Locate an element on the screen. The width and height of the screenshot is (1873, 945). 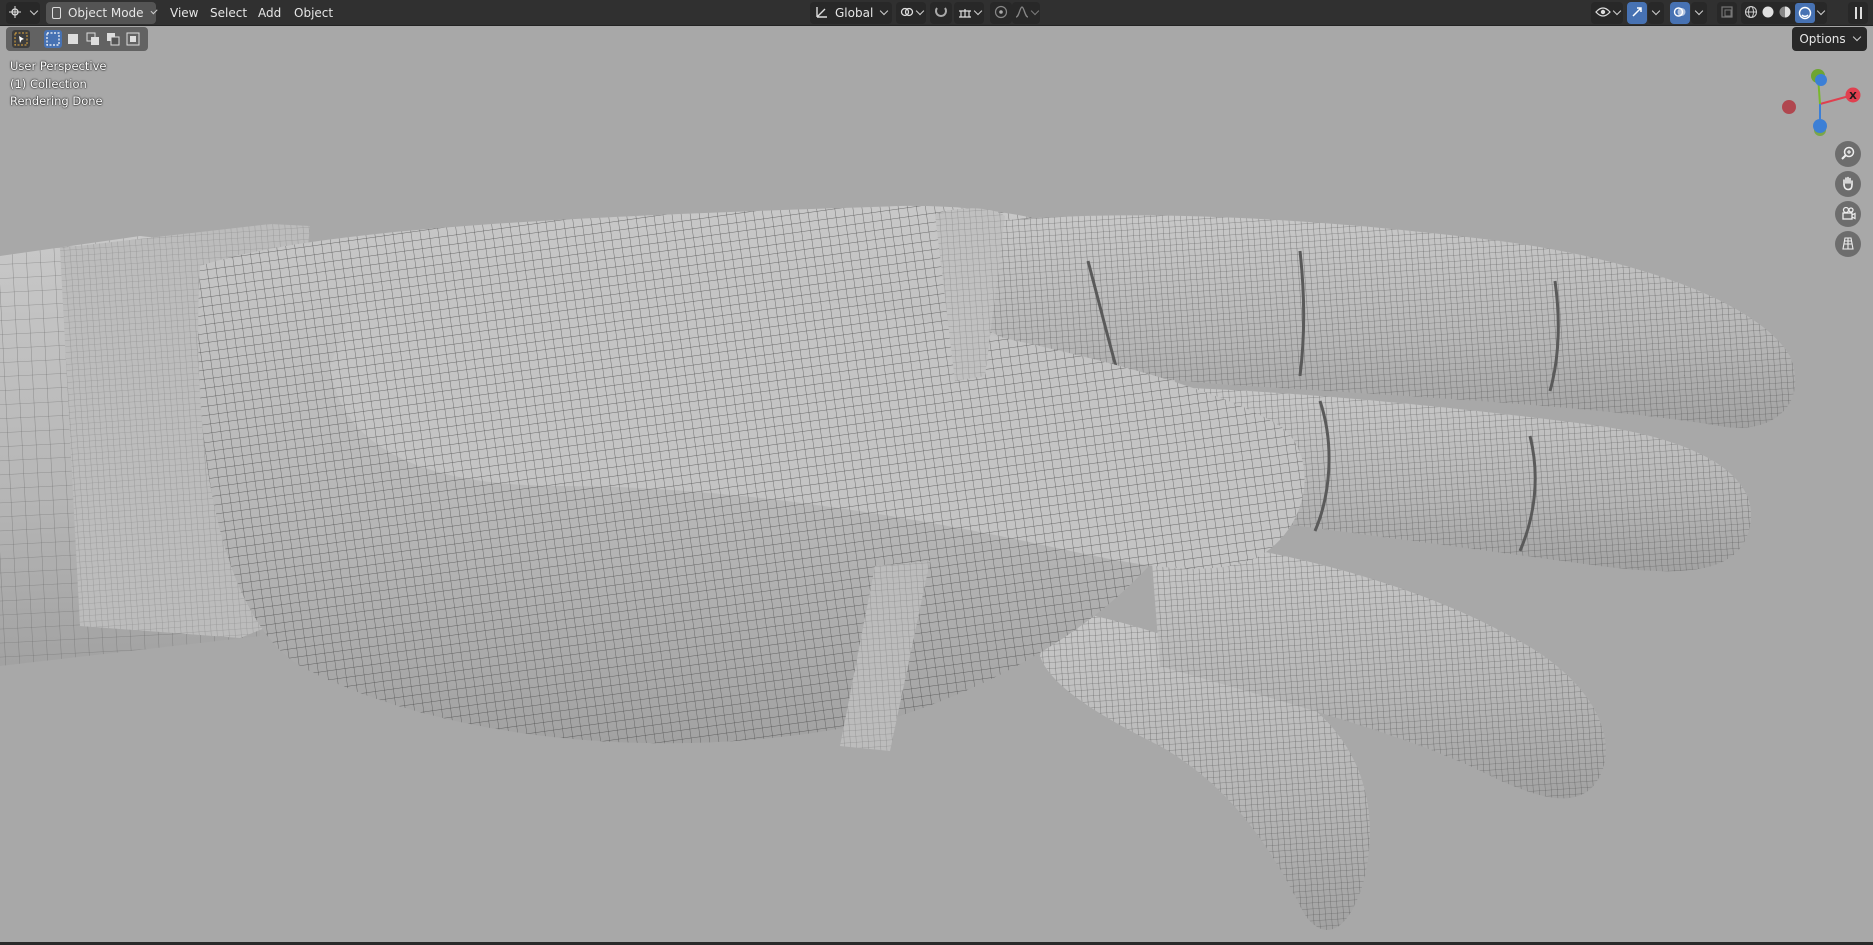
axis-z-handle is located at coordinates (1821, 80).